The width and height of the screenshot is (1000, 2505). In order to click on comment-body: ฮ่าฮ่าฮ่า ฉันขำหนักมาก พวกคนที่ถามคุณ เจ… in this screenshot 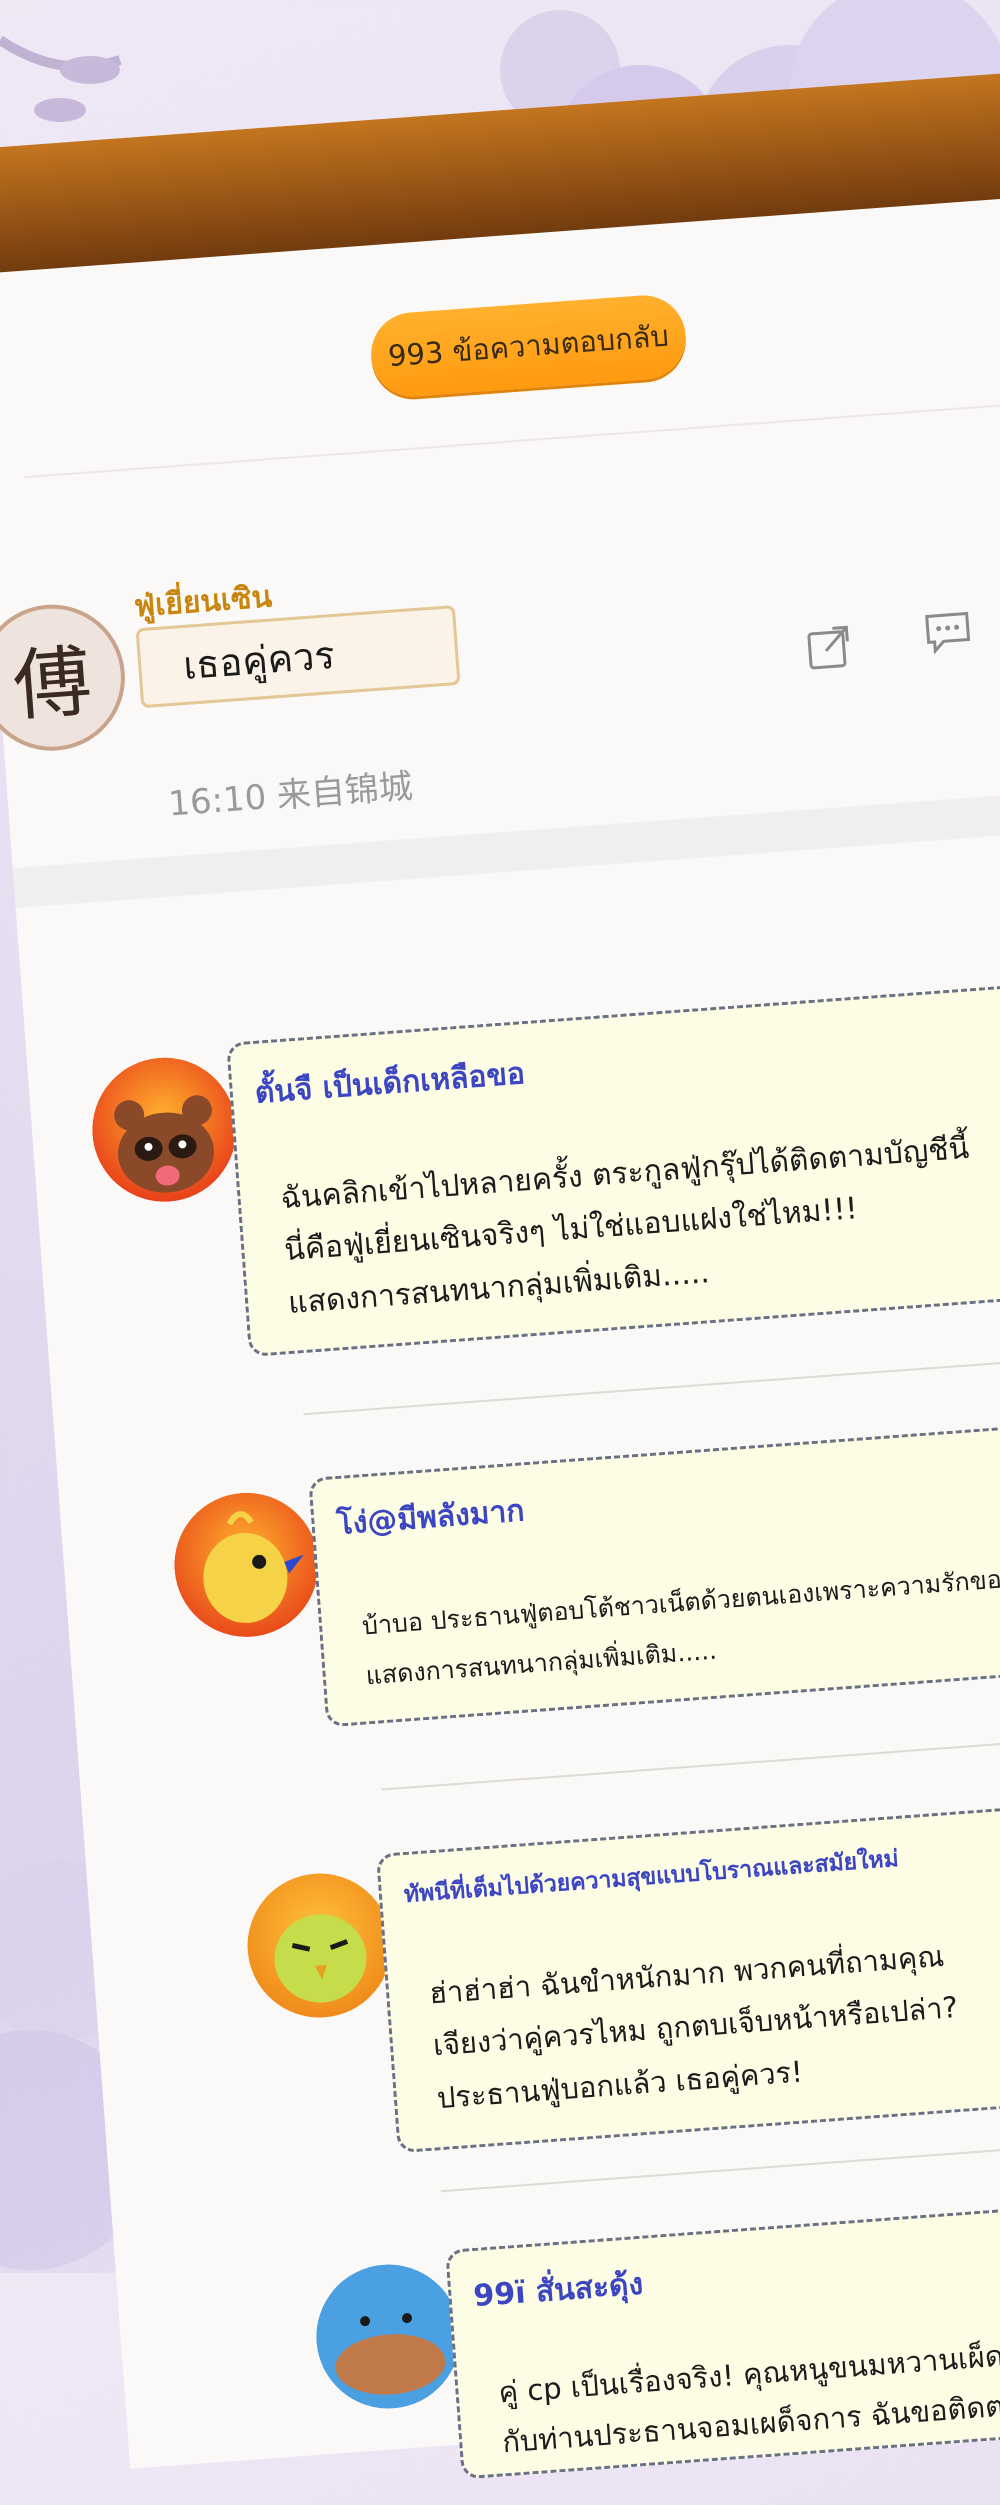, I will do `click(694, 2027)`.